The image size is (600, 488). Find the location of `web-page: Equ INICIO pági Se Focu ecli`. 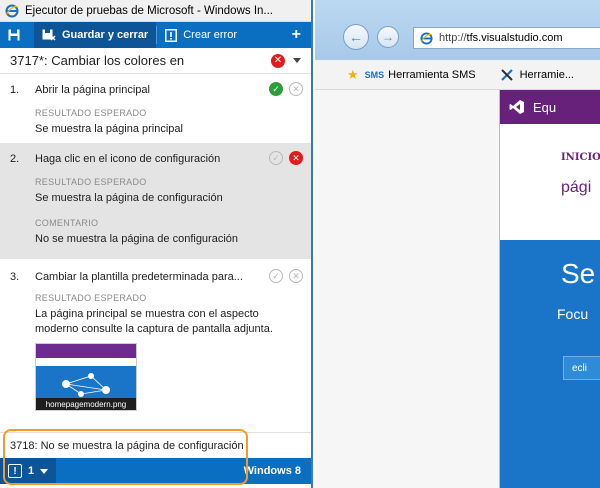

web-page: Equ INICIO pági Se Focu ecli is located at coordinates (549, 289).